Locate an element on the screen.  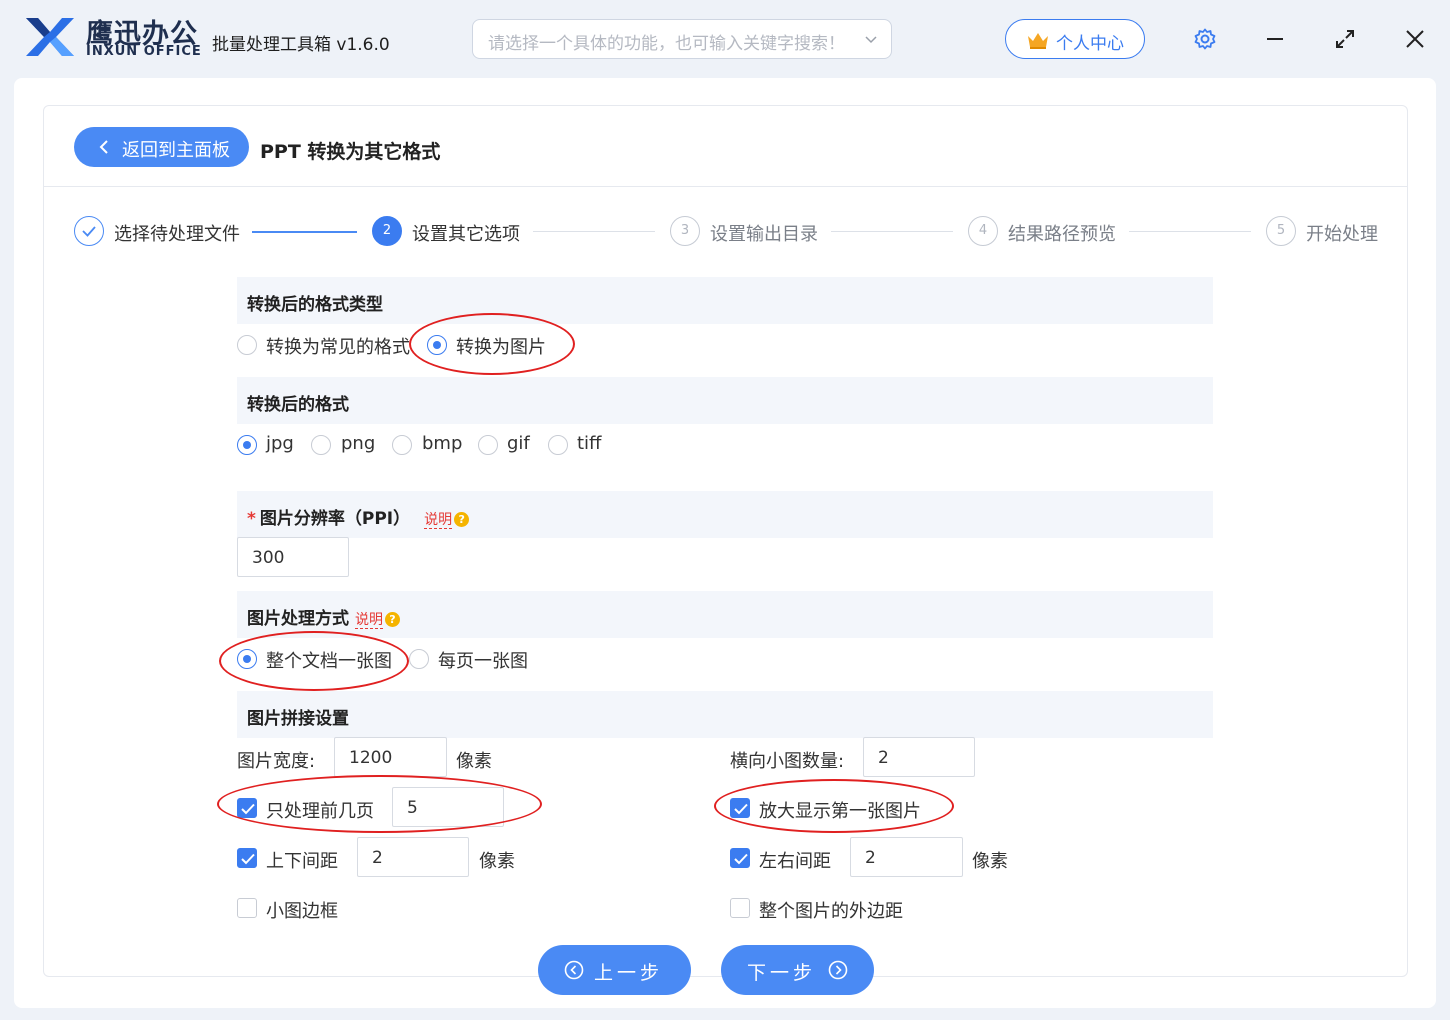
enlarge-first-checkbox is located at coordinates (740, 808).